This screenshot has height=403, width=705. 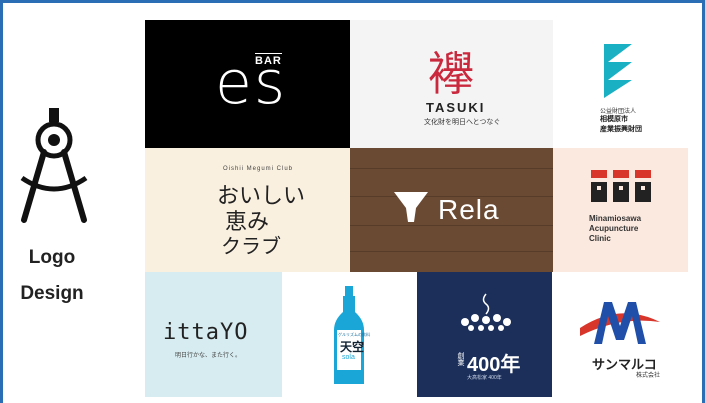 I want to click on logo-tile-rela: Rela, so click(x=451, y=210).